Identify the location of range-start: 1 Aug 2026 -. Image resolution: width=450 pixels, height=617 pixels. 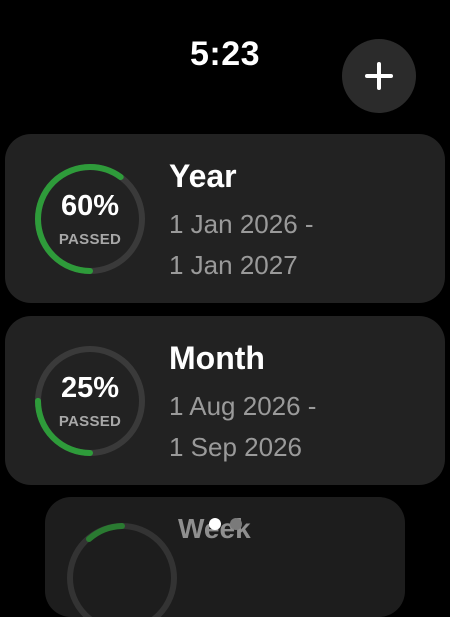
(243, 406).